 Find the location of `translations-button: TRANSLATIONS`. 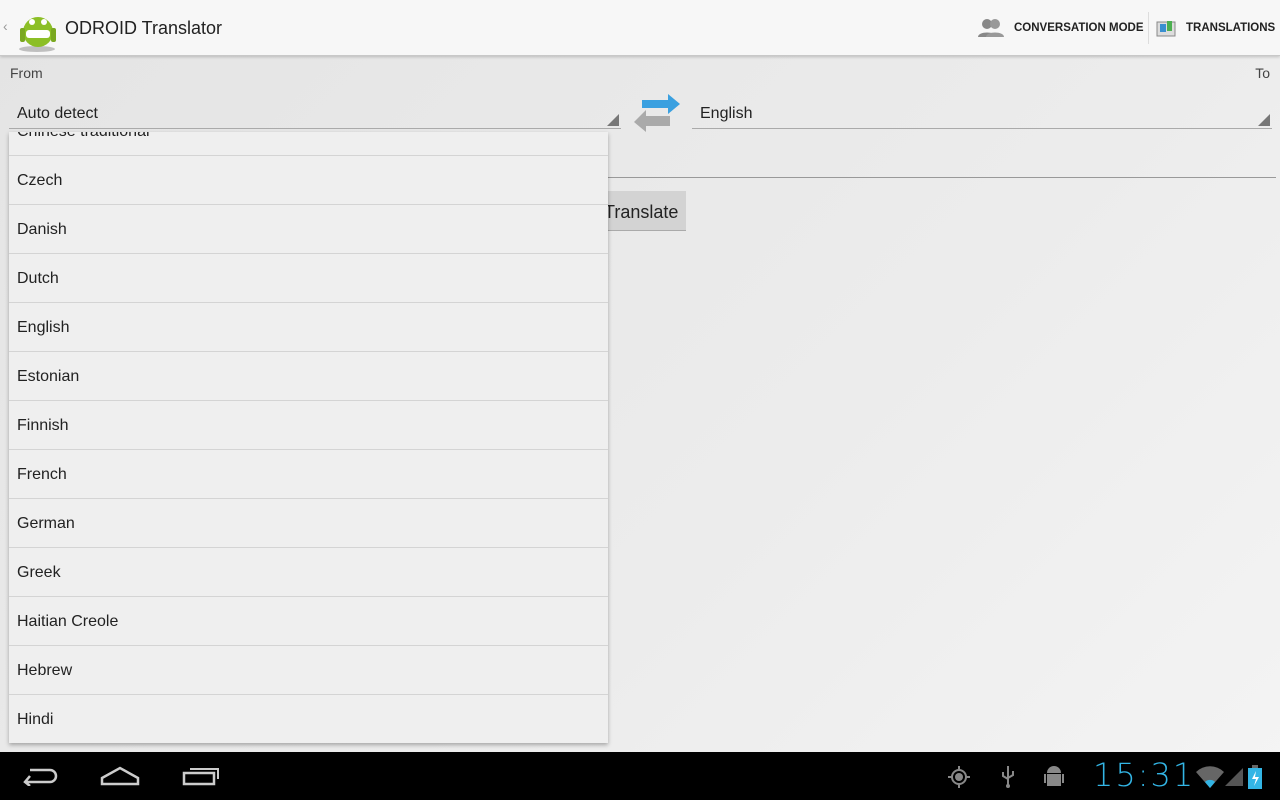

translations-button: TRANSLATIONS is located at coordinates (1215, 28).